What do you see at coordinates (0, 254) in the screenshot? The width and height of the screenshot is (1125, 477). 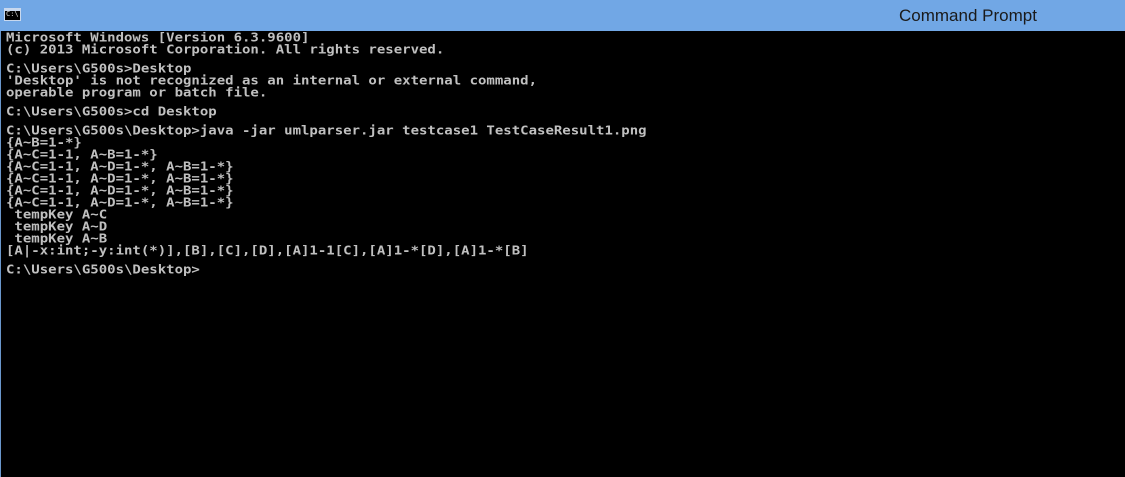 I see `window-border` at bounding box center [0, 254].